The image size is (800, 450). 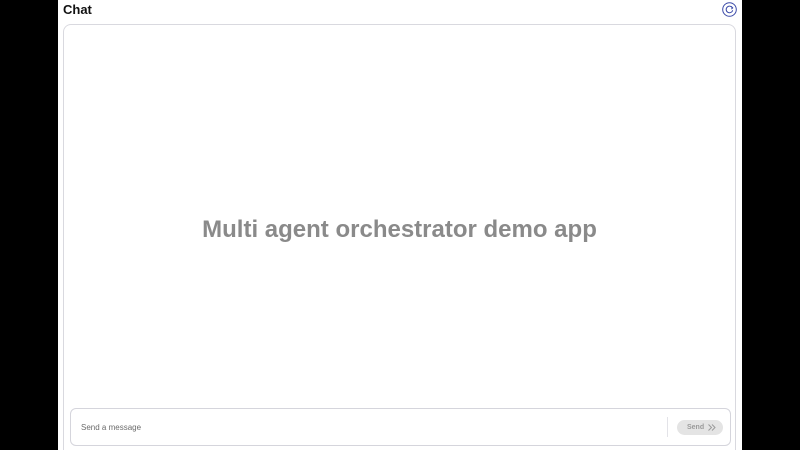 What do you see at coordinates (712, 427) in the screenshot?
I see `chevron-double-right-icon` at bounding box center [712, 427].